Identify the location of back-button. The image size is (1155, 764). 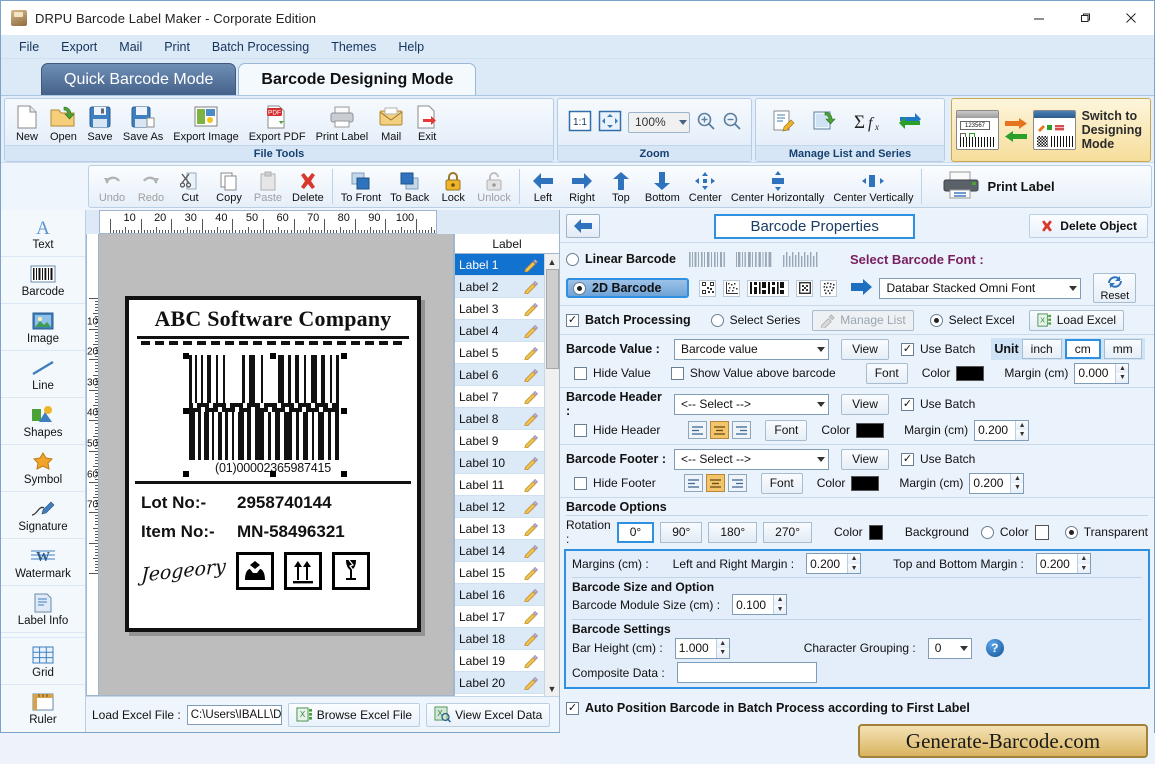
(583, 226).